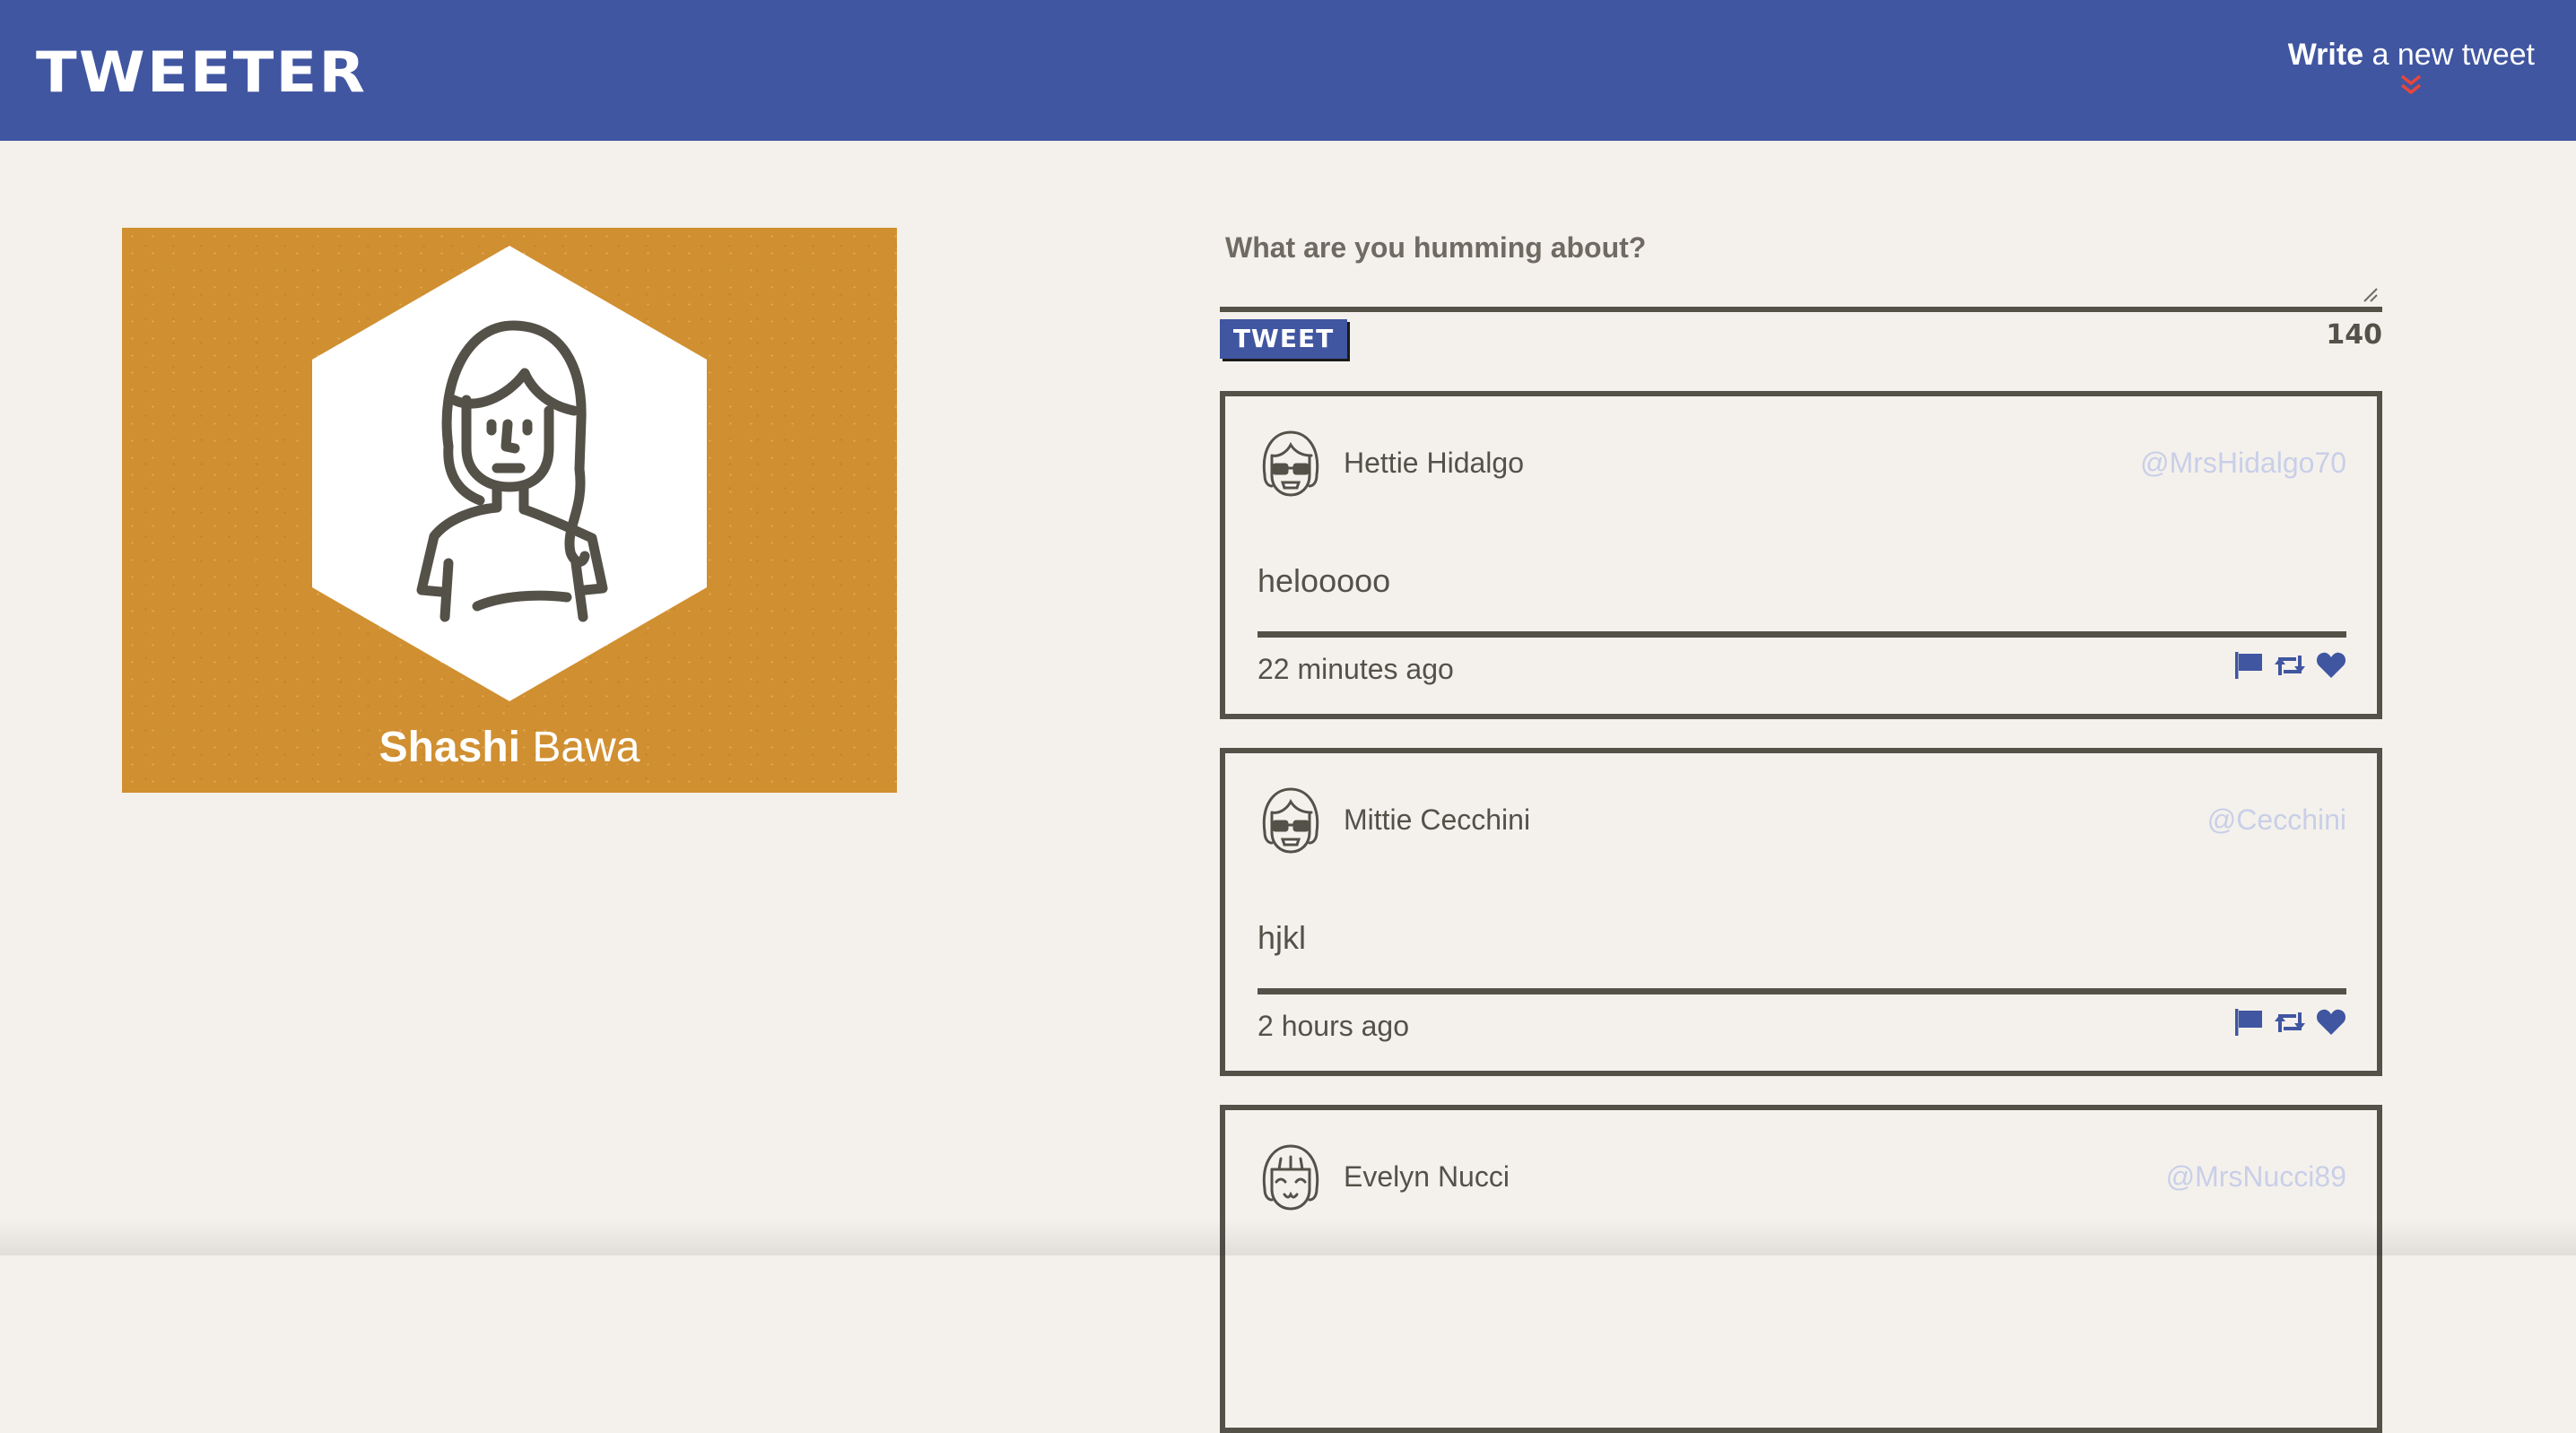 The width and height of the screenshot is (2576, 1433). Describe the element at coordinates (2243, 463) in the screenshot. I see `tweet-author-handle: @MrsHidalgo70` at that location.